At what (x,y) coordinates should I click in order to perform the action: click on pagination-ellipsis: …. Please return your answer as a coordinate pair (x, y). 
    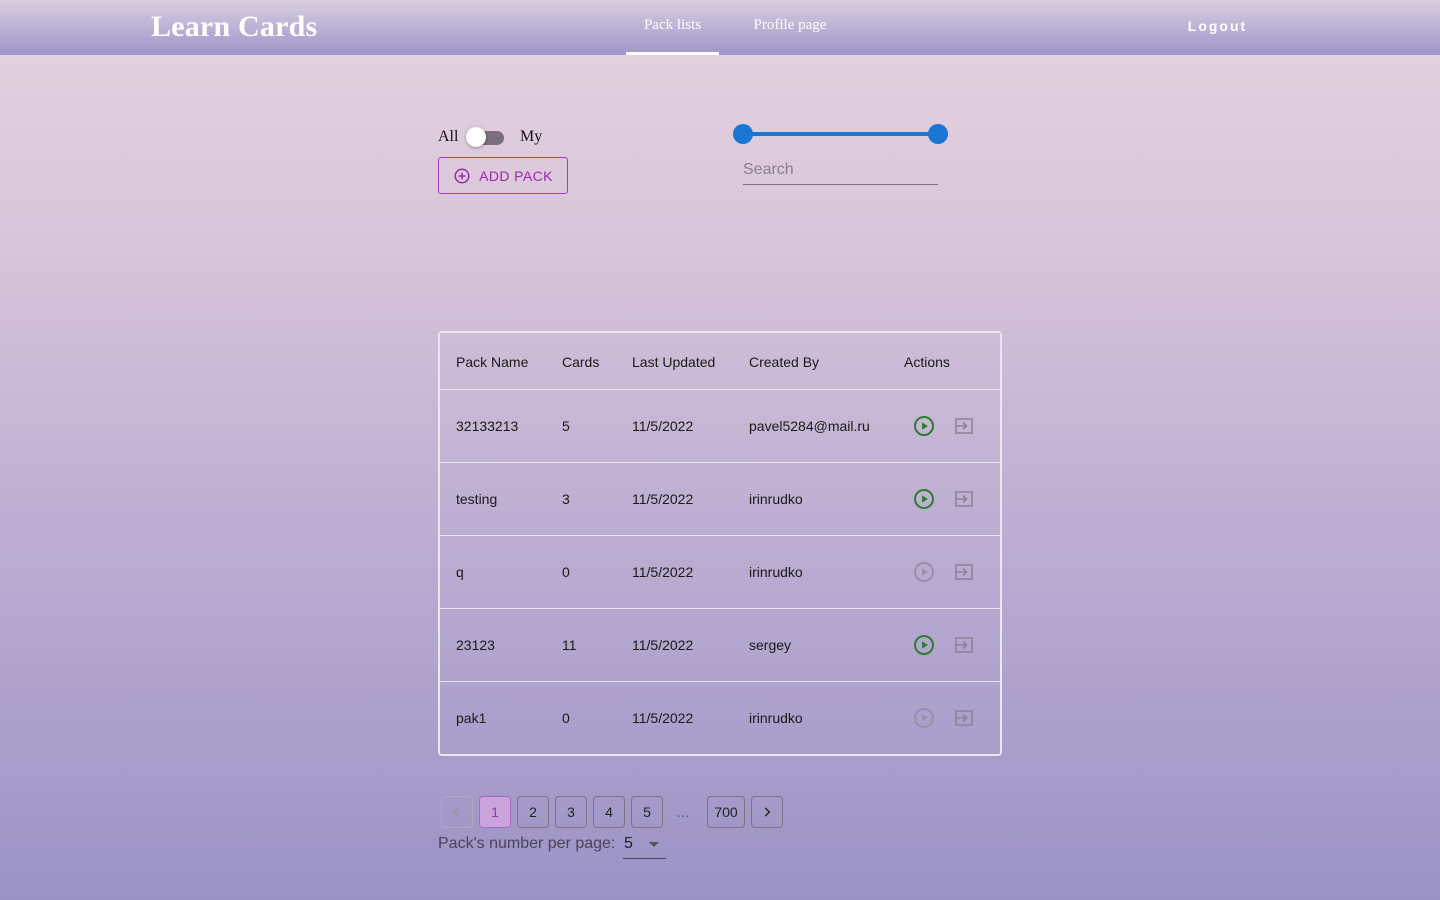
    Looking at the image, I should click on (683, 812).